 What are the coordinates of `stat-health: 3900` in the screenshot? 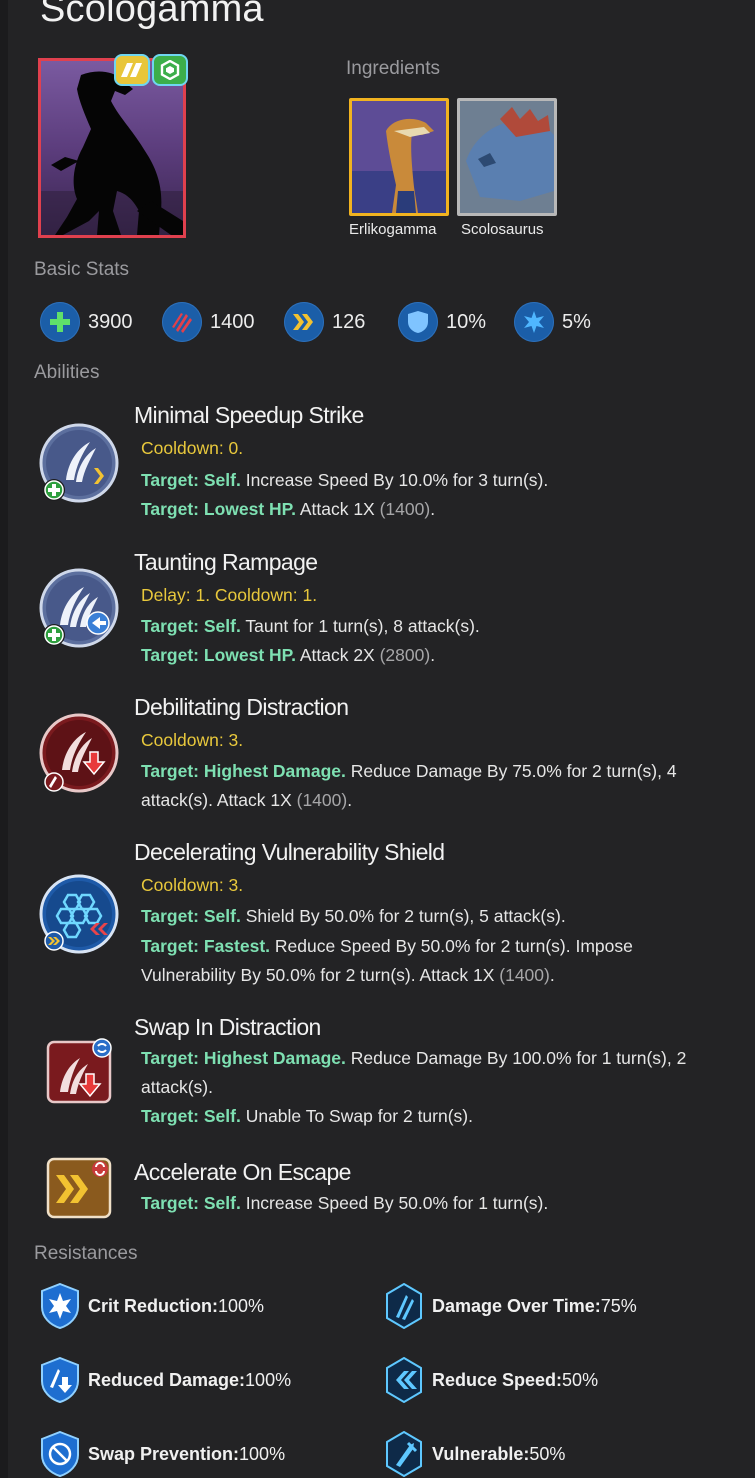 It's located at (86, 322).